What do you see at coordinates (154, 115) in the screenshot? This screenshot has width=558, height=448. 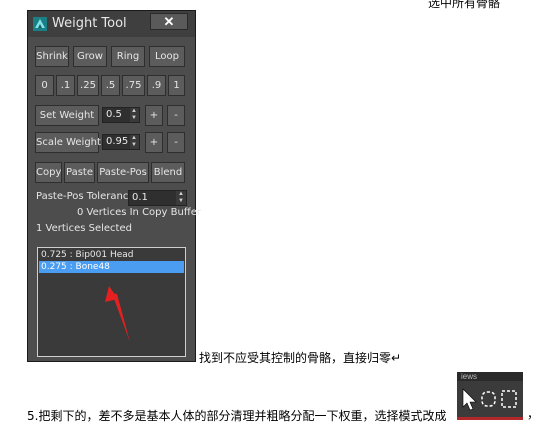 I see `set-weight-plus-button: +` at bounding box center [154, 115].